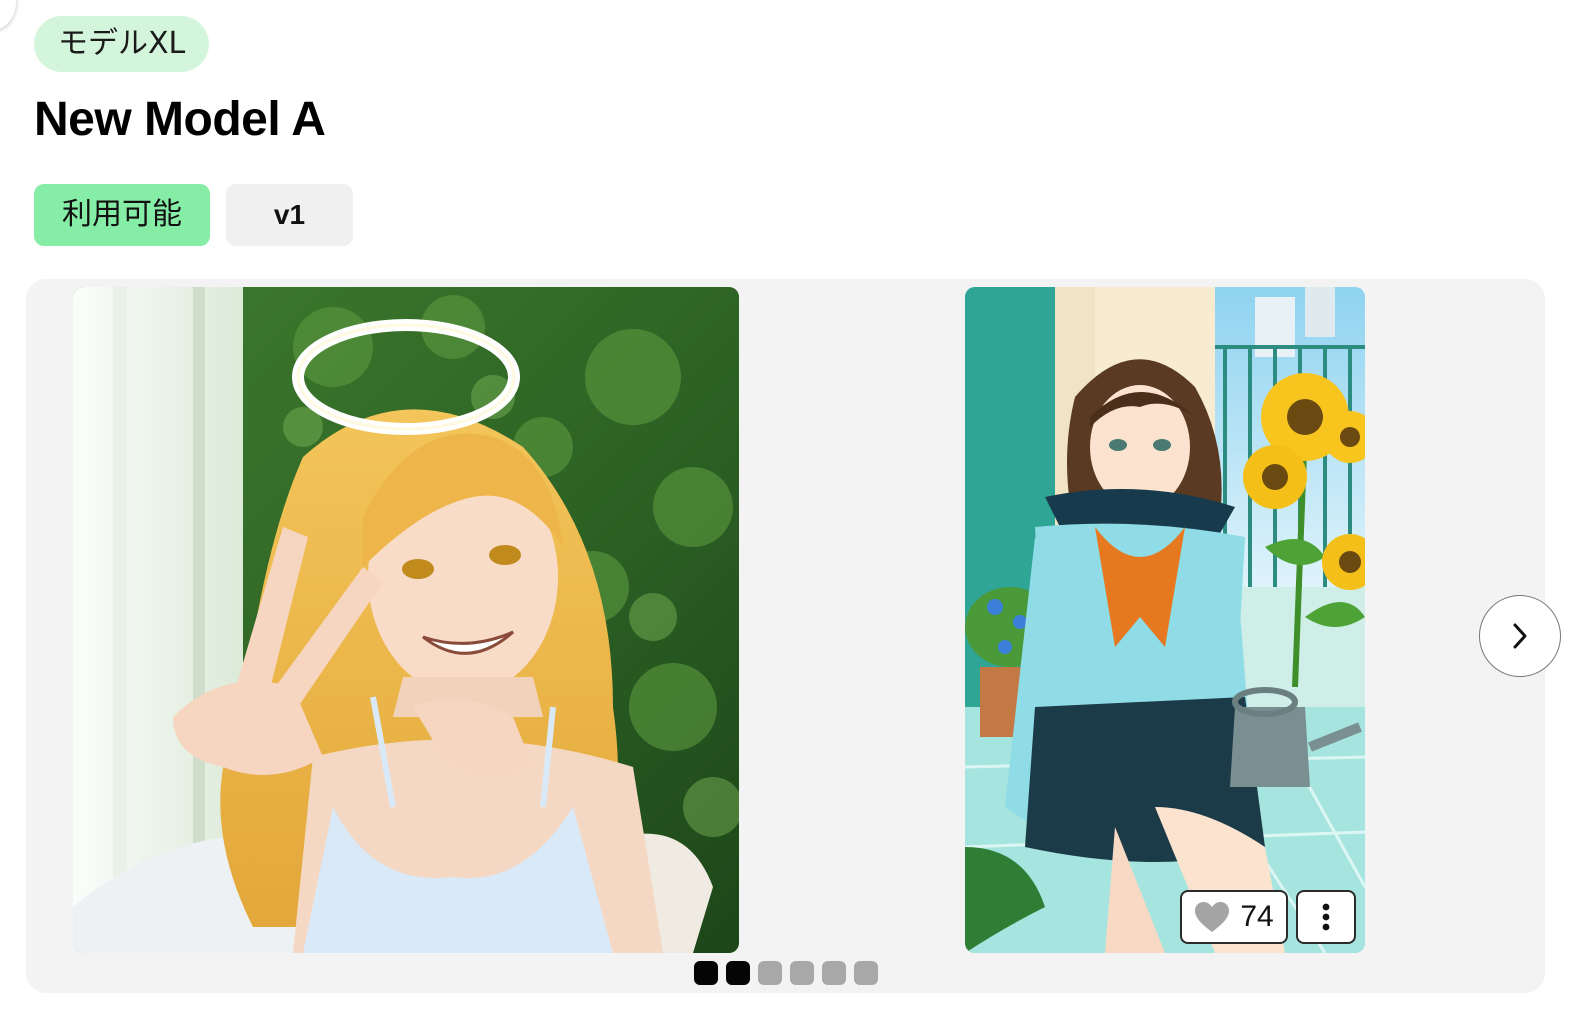  I want to click on chevron-right-icon, so click(1520, 636).